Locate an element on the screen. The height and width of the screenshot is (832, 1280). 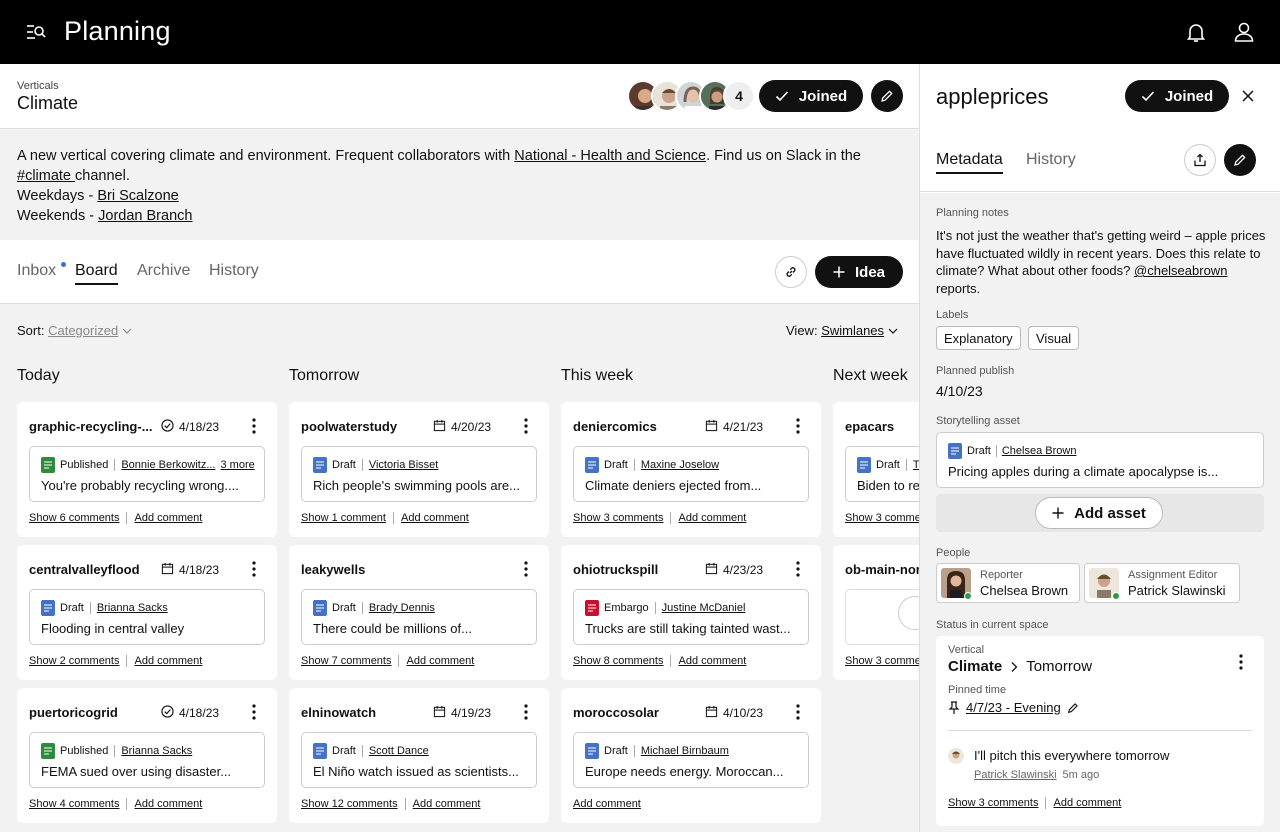
story-slug: epacars is located at coordinates (882, 426).